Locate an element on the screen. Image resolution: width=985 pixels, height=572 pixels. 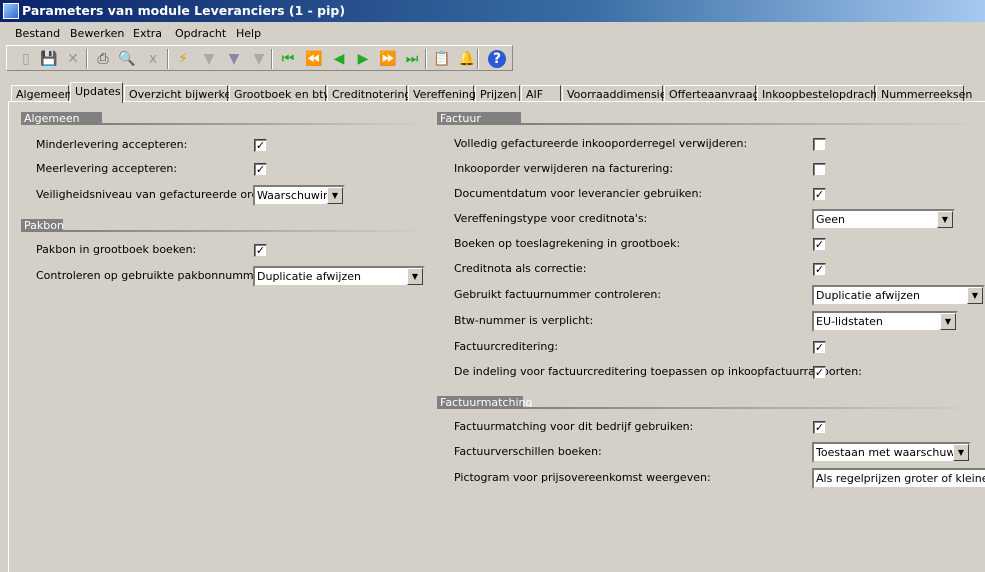
select-value: EU-lidstaten is located at coordinates (849, 321).